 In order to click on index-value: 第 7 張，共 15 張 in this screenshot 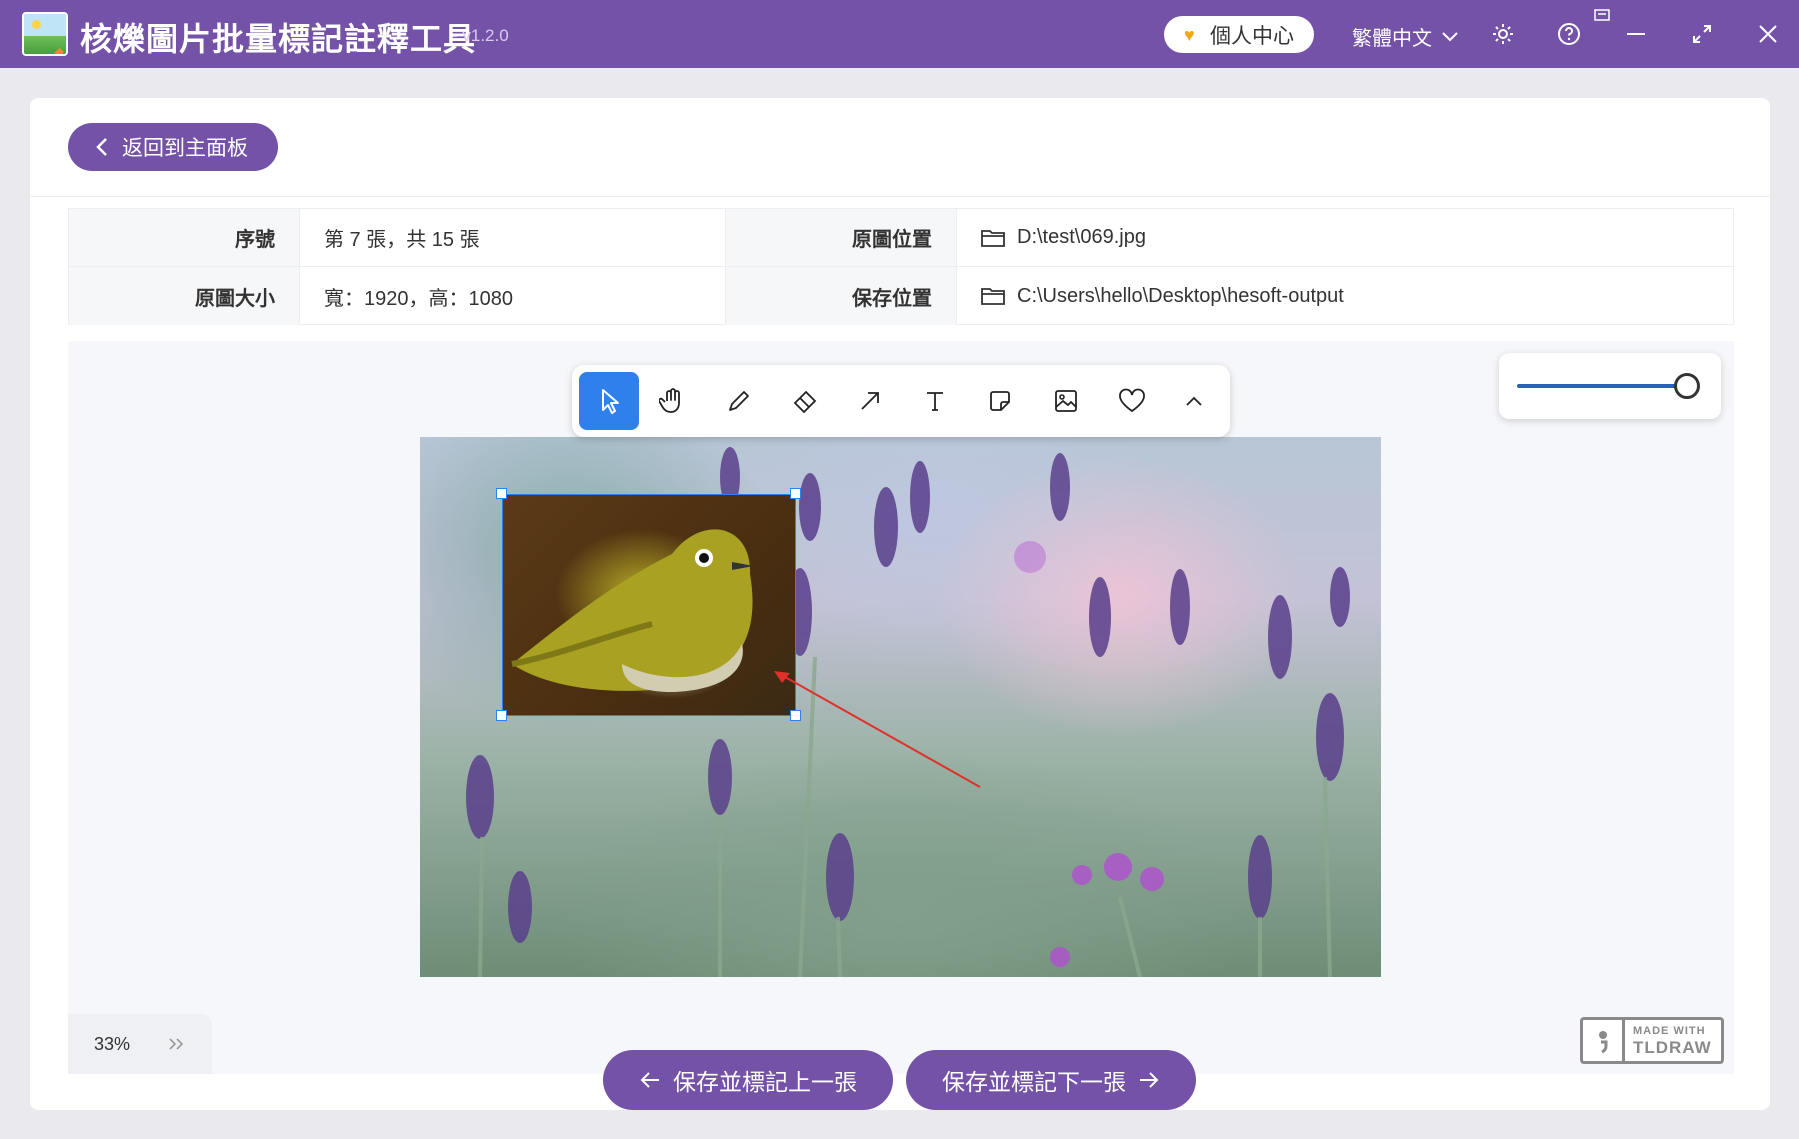, I will do `click(513, 238)`.